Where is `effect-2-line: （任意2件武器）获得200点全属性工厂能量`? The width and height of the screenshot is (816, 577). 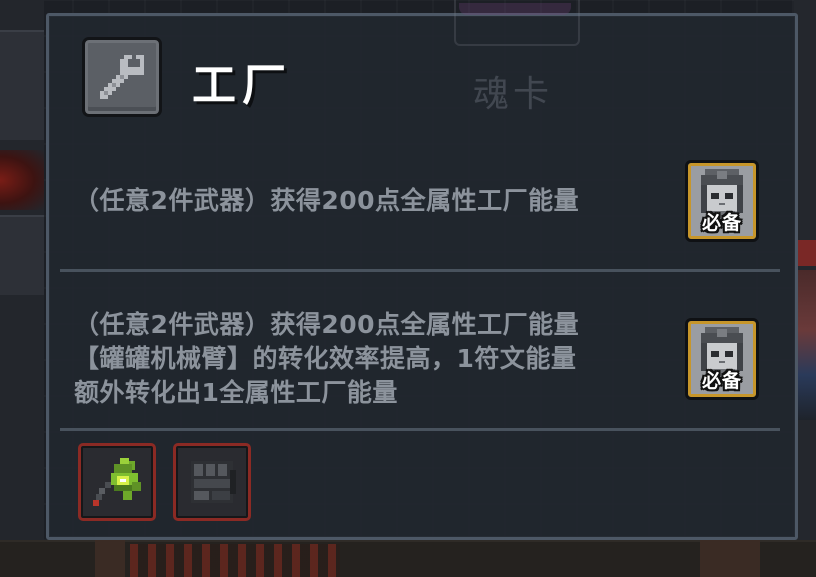 effect-2-line: （任意2件武器）获得200点全属性工厂能量 is located at coordinates (327, 324).